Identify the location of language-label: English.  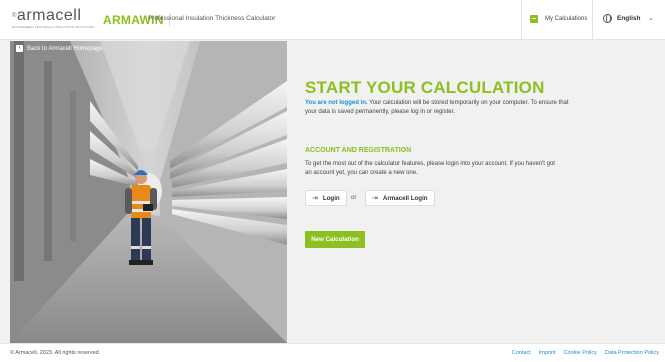
(629, 18).